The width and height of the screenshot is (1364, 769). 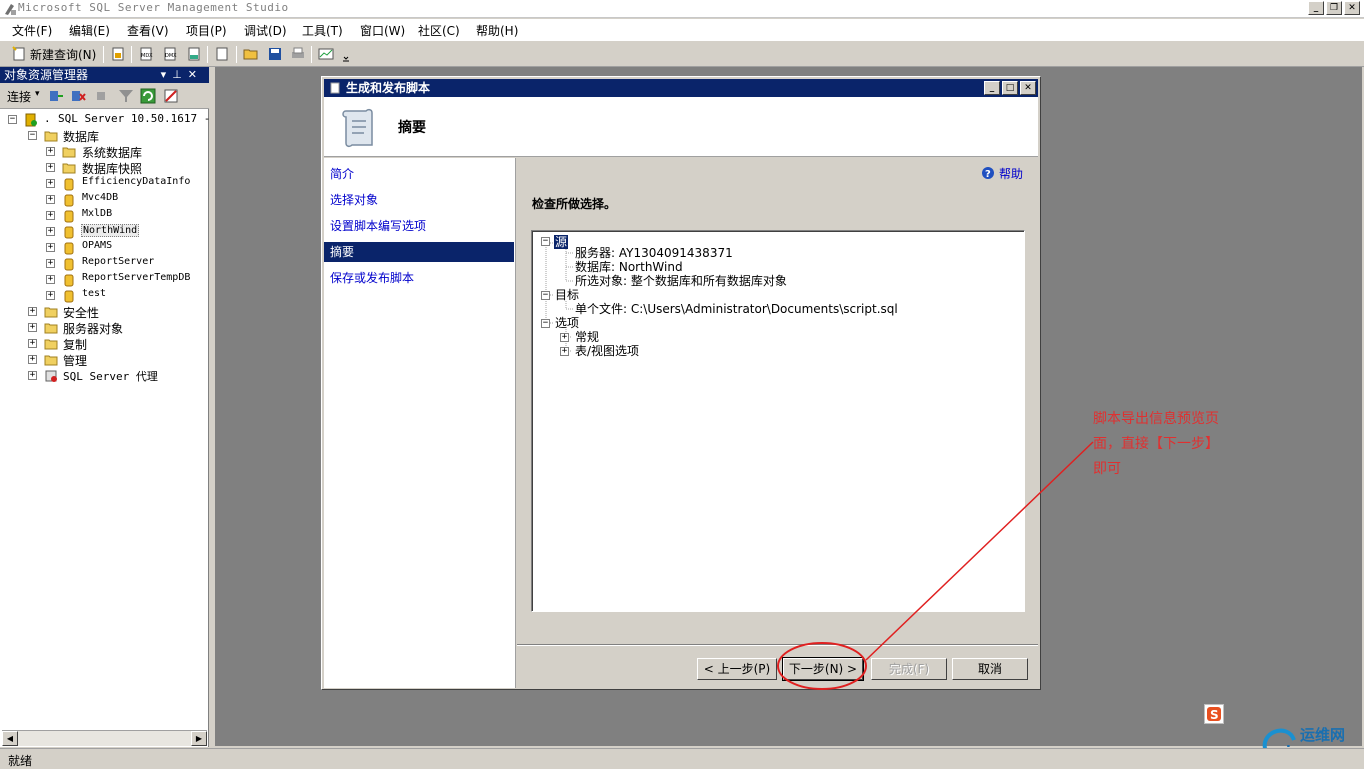 What do you see at coordinates (104, 738) in the screenshot?
I see `horizontal-scrollbar: ◀ ▶` at bounding box center [104, 738].